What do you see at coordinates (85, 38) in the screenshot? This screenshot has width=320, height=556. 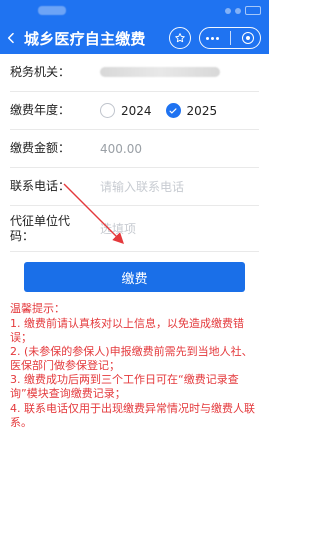 I see `page-title: 城乡医疗自主缴费` at bounding box center [85, 38].